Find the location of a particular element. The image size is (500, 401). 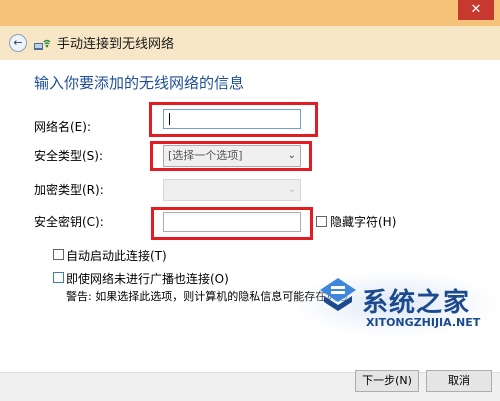

dialog-title: 手动连接到无线网络 is located at coordinates (116, 44).